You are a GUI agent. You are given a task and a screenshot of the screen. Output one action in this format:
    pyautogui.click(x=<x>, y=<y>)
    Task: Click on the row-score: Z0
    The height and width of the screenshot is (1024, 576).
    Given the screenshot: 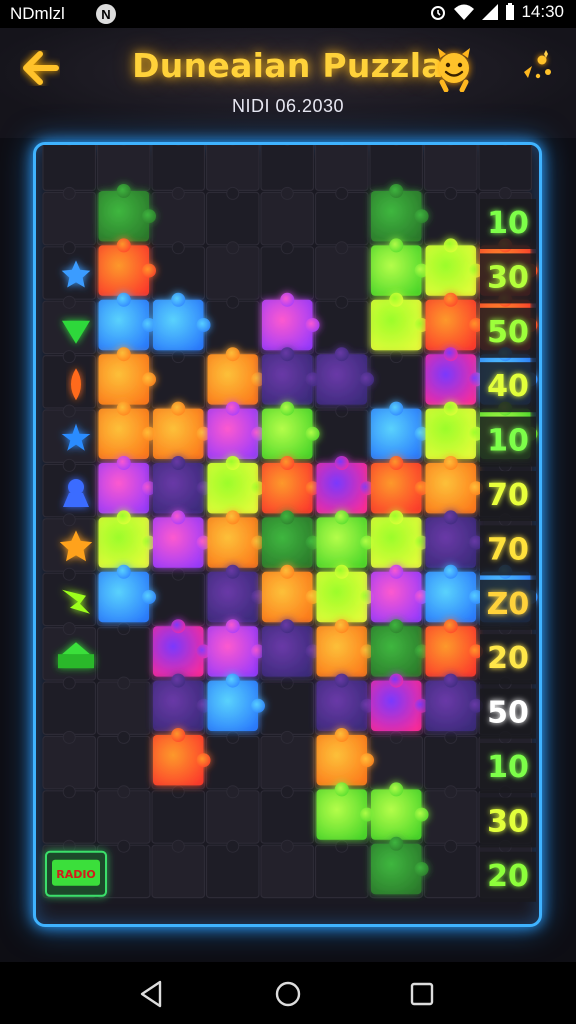 What is the action you would take?
    pyautogui.click(x=508, y=604)
    